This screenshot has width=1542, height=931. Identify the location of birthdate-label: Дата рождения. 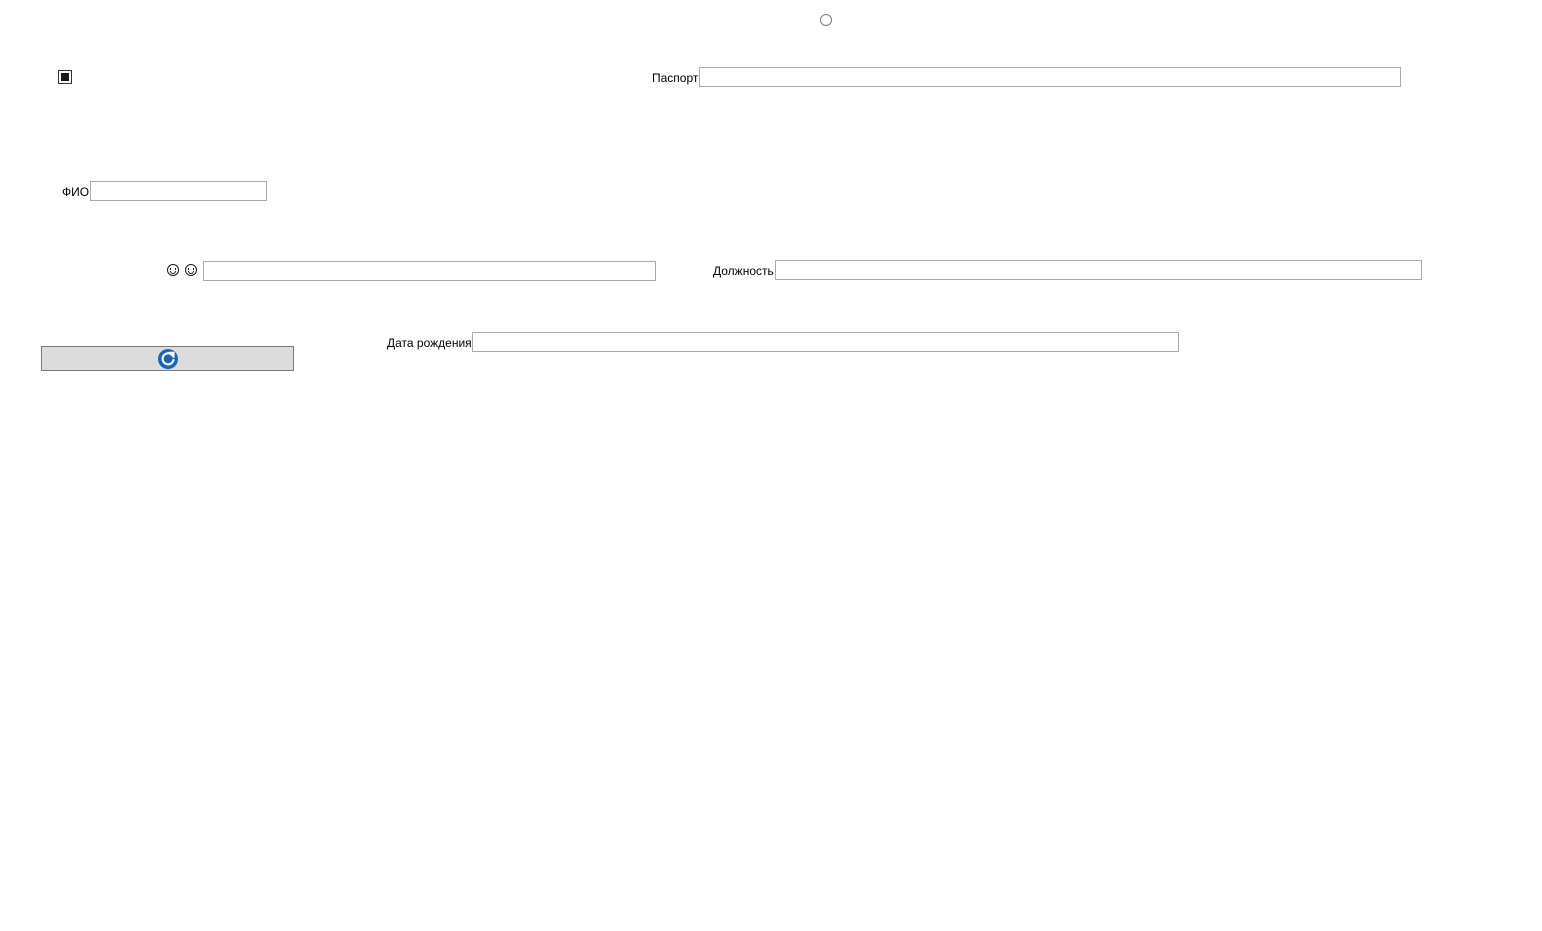
(429, 343).